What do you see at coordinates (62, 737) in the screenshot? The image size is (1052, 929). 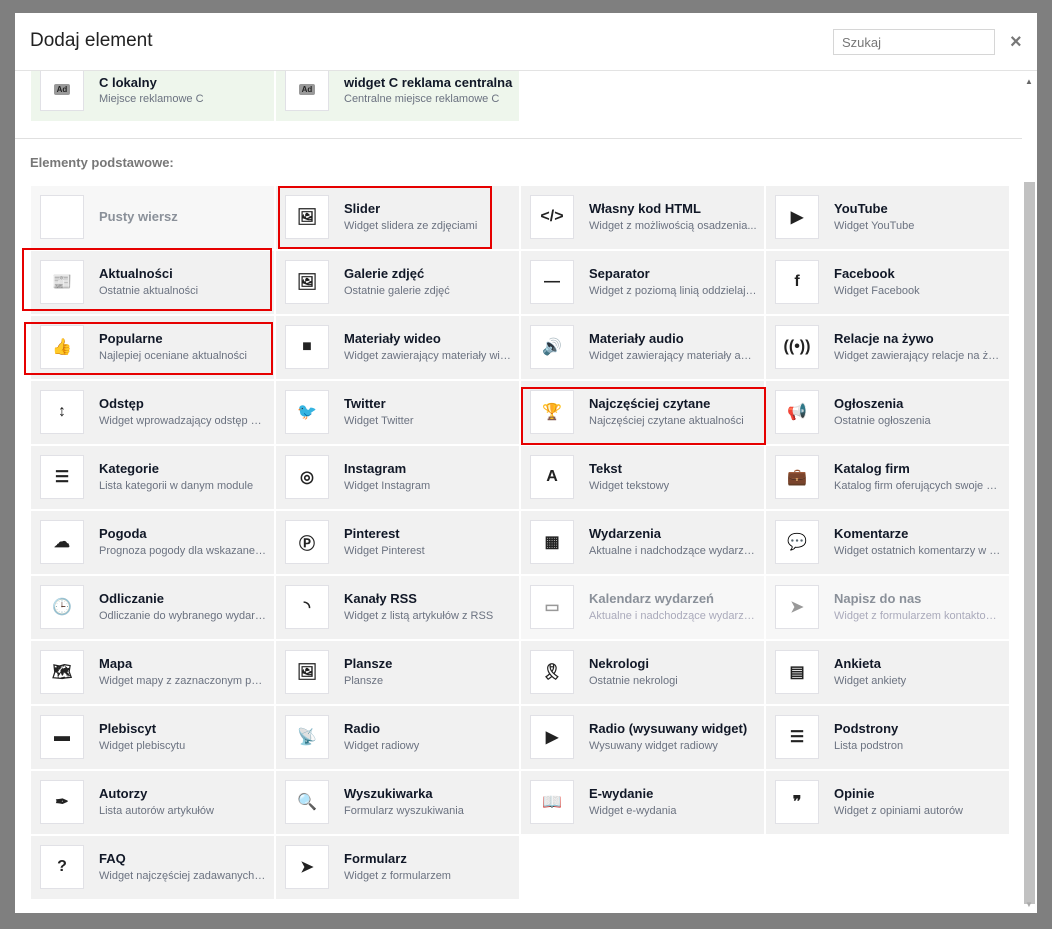 I see `element-icon: ▬` at bounding box center [62, 737].